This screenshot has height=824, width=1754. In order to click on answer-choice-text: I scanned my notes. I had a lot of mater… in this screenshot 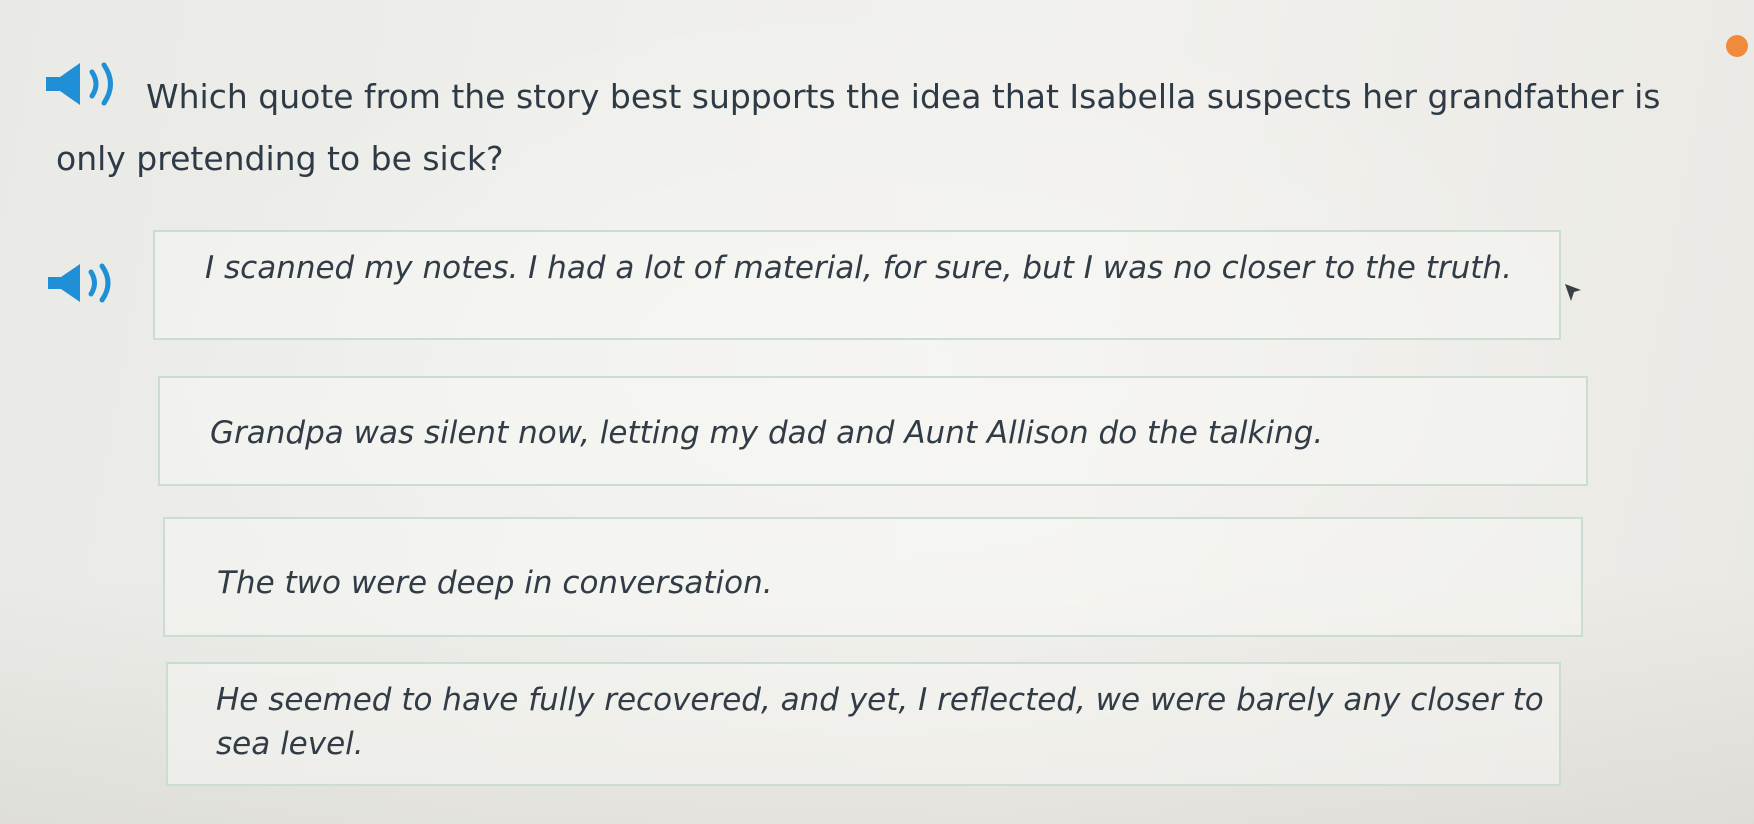, I will do `click(858, 268)`.